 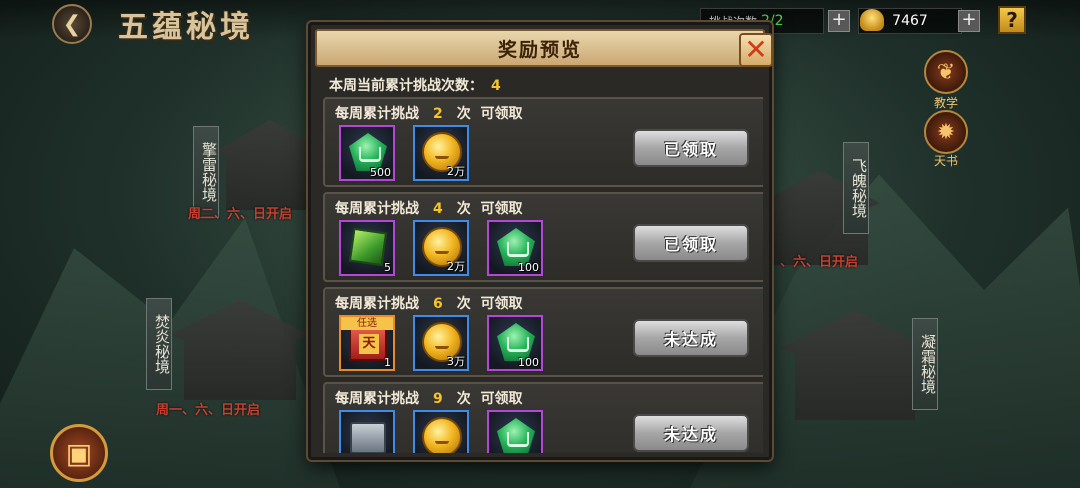 I want to click on close-x-icon: ✕, so click(x=756, y=50).